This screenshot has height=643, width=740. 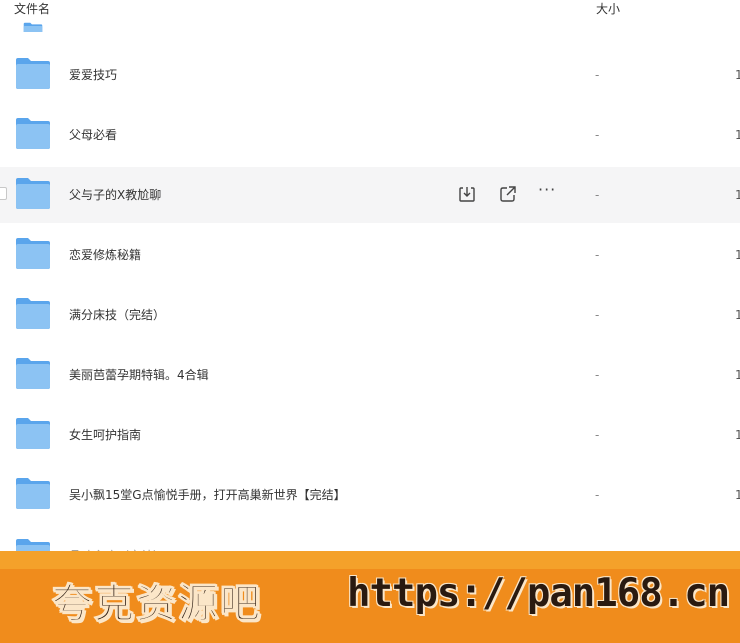 I want to click on row-checkbox, so click(x=3, y=193).